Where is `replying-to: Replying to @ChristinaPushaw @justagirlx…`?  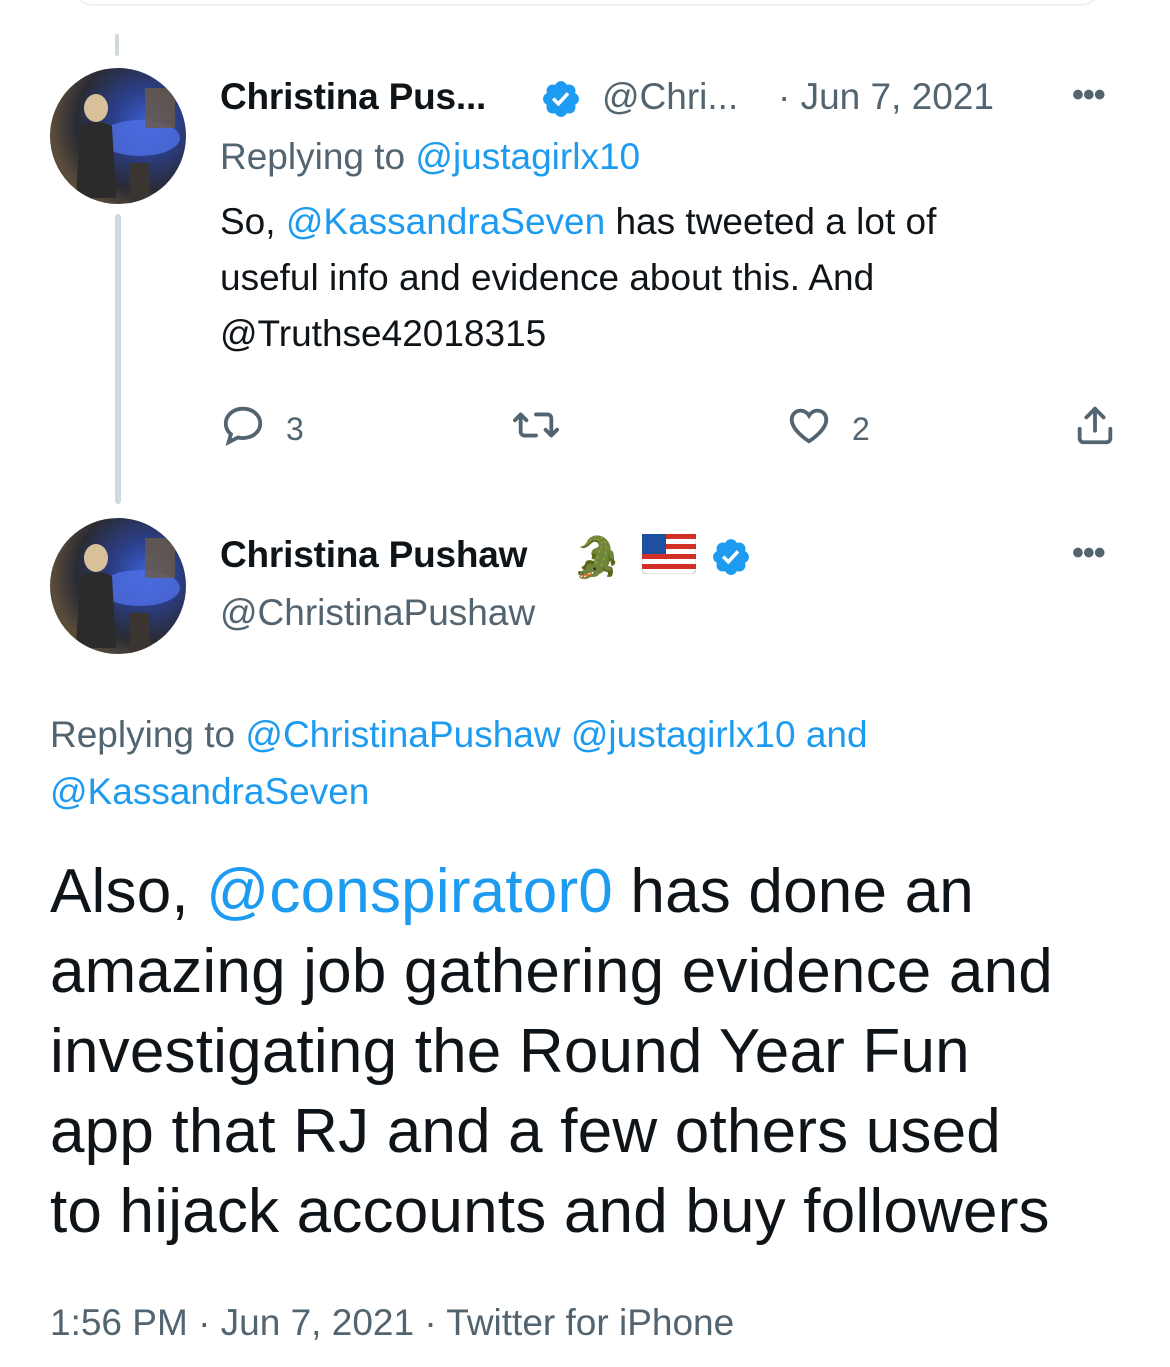
replying-to: Replying to @ChristinaPushaw @justagirlx… is located at coordinates (459, 763).